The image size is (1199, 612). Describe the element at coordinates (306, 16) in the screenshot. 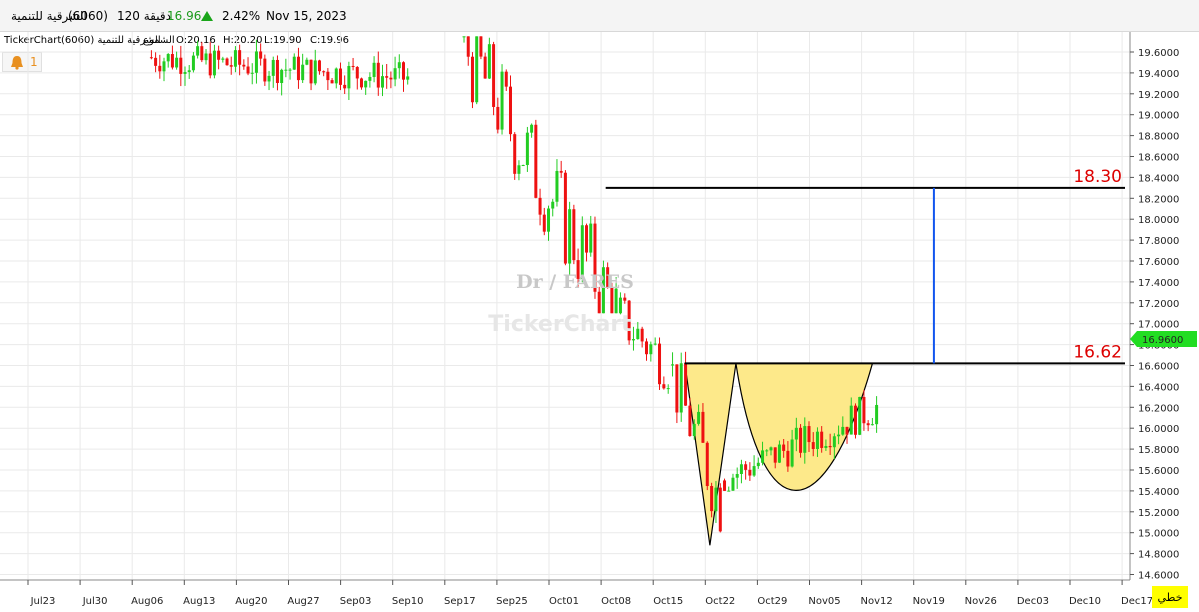

I see `quote-date: Nov 15, 2023` at that location.